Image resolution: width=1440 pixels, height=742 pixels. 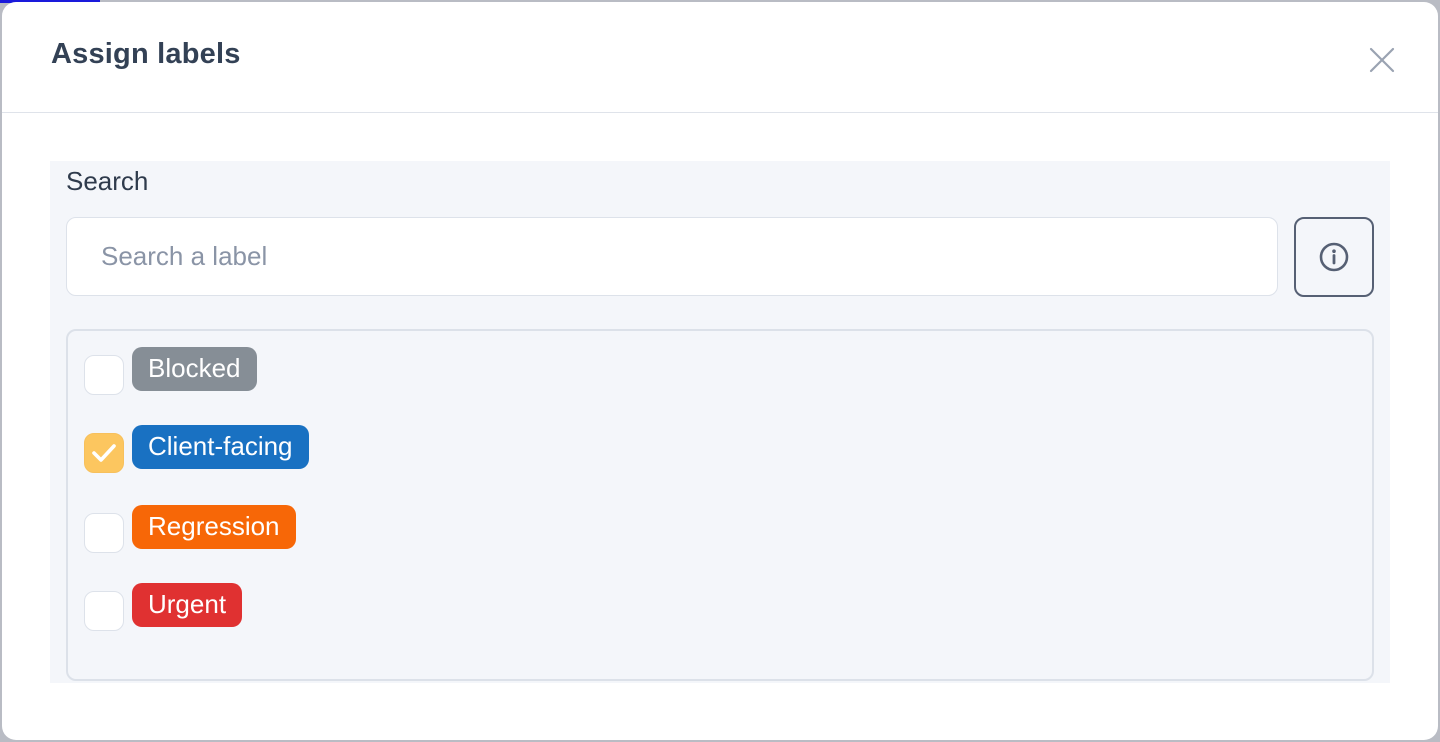 I want to click on label-tag-client-facing: Client-facing, so click(x=220, y=447).